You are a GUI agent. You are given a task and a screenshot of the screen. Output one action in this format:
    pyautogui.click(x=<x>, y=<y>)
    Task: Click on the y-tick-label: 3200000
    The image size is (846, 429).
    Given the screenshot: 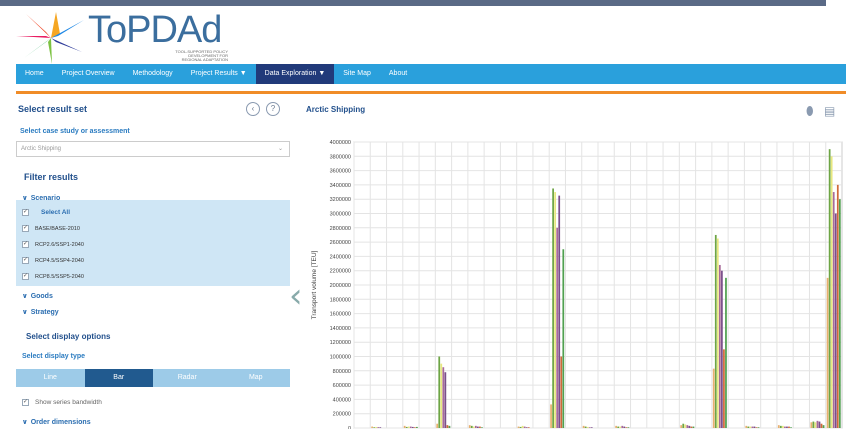 What is the action you would take?
    pyautogui.click(x=340, y=200)
    